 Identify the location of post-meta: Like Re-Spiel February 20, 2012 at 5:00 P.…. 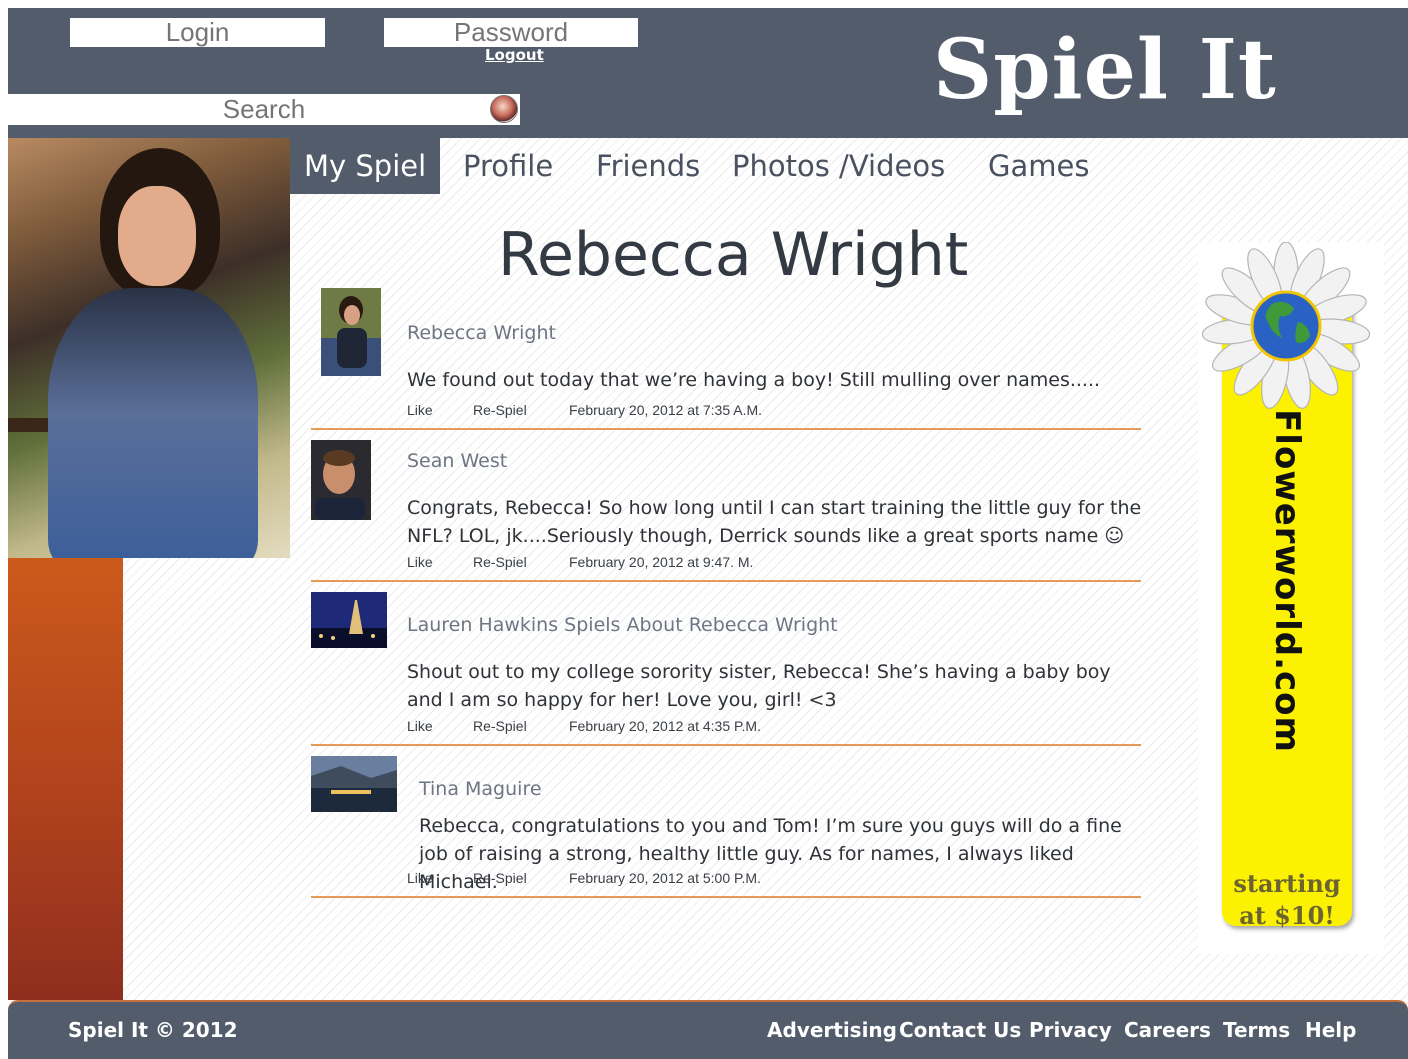
(584, 878).